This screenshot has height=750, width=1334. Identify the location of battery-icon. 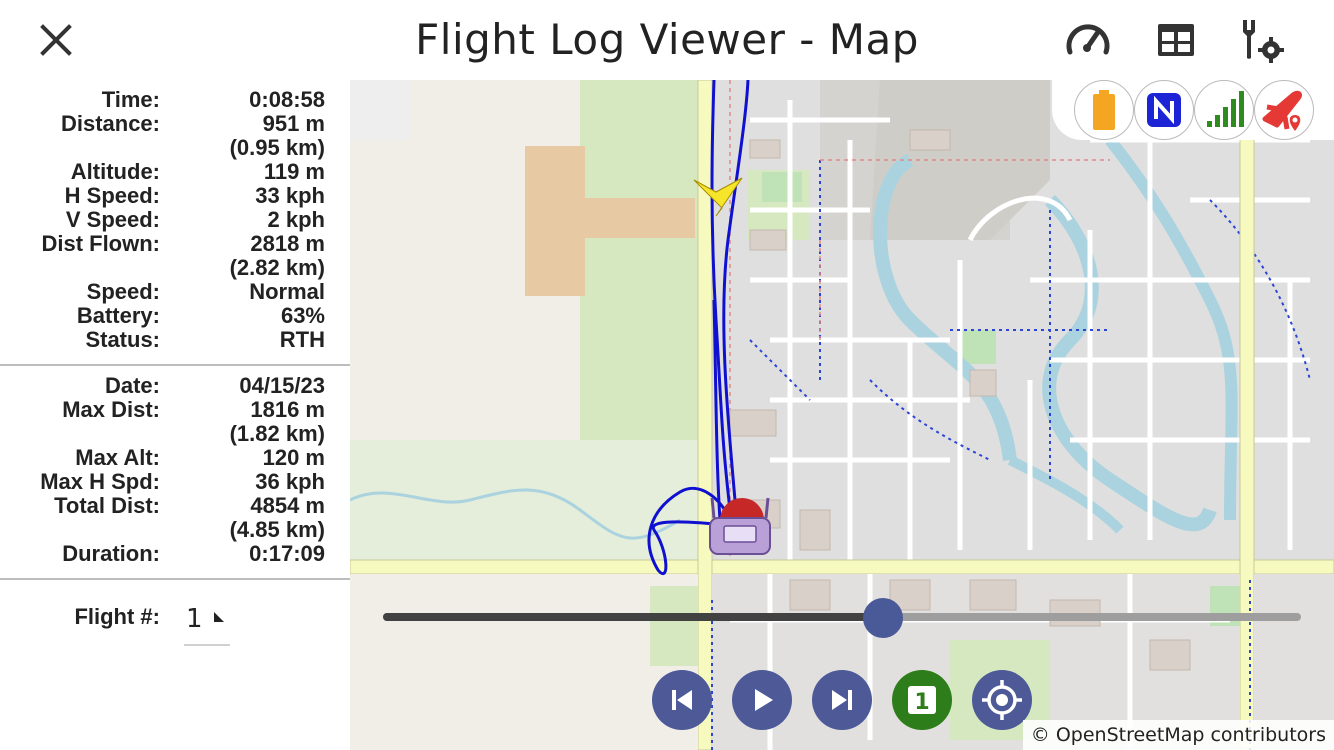
(1104, 110).